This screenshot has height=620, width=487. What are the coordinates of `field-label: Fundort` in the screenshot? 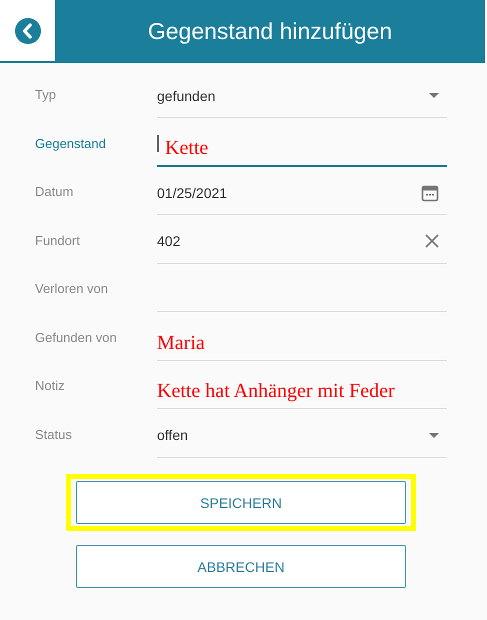 It's located at (58, 240).